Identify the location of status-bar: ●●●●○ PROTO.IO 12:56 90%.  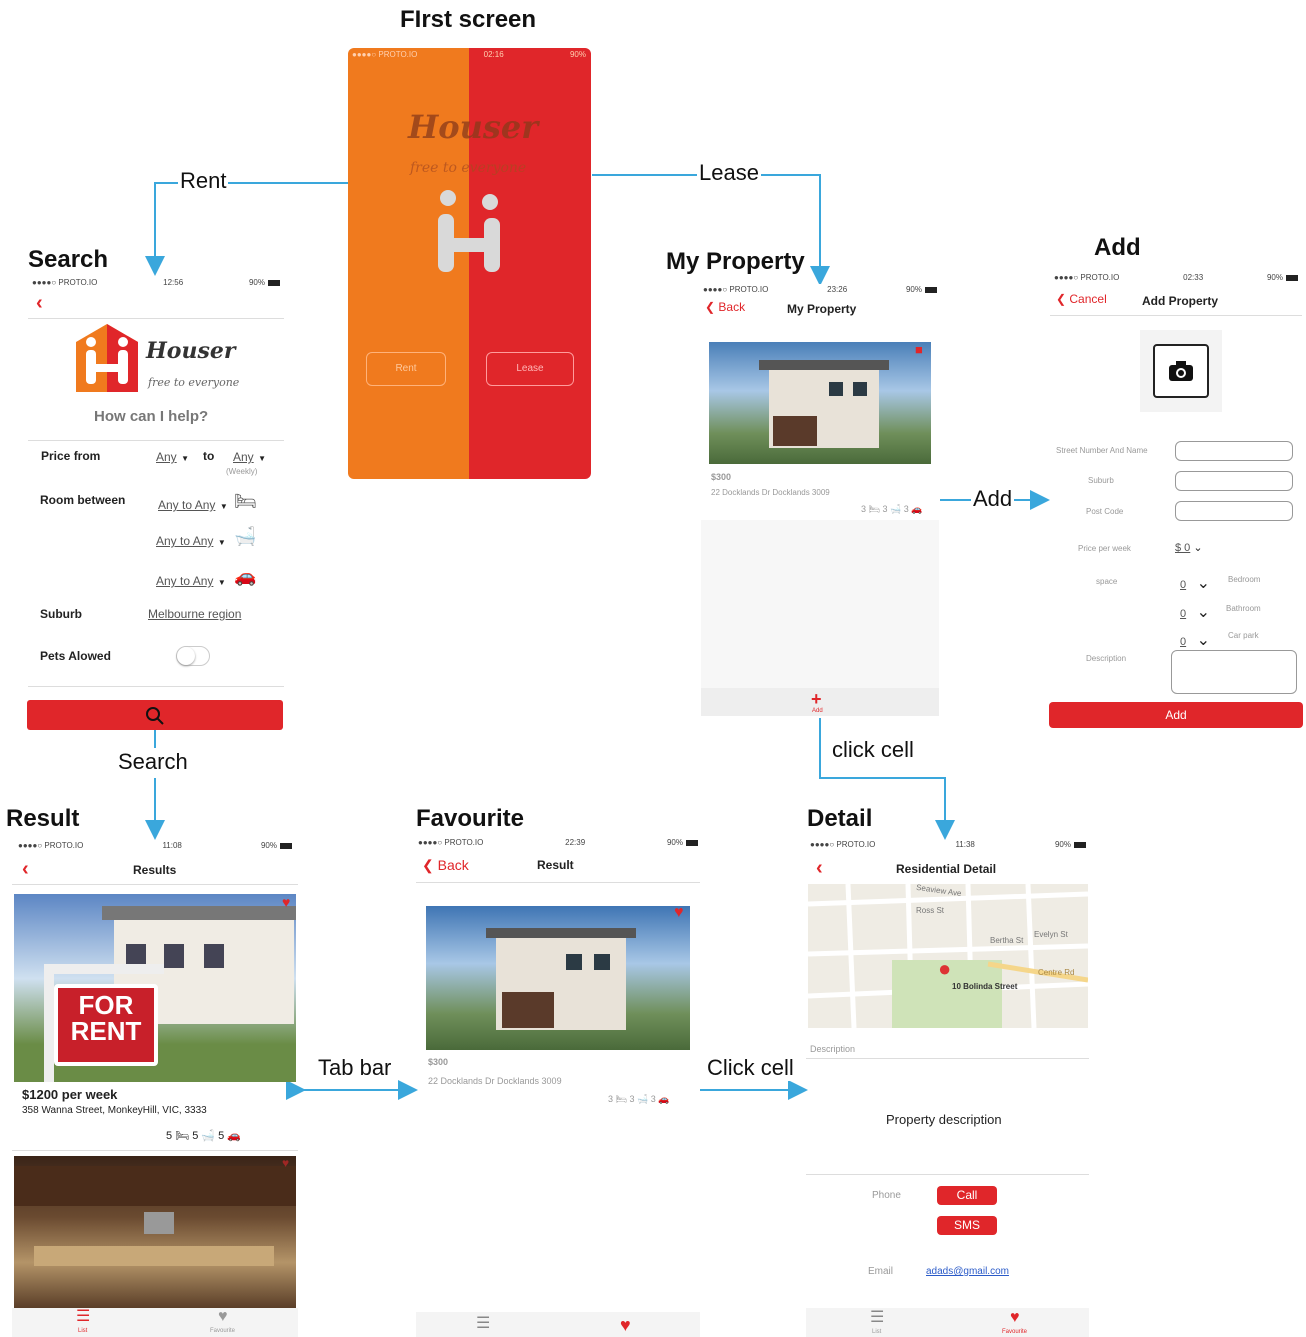
(156, 282).